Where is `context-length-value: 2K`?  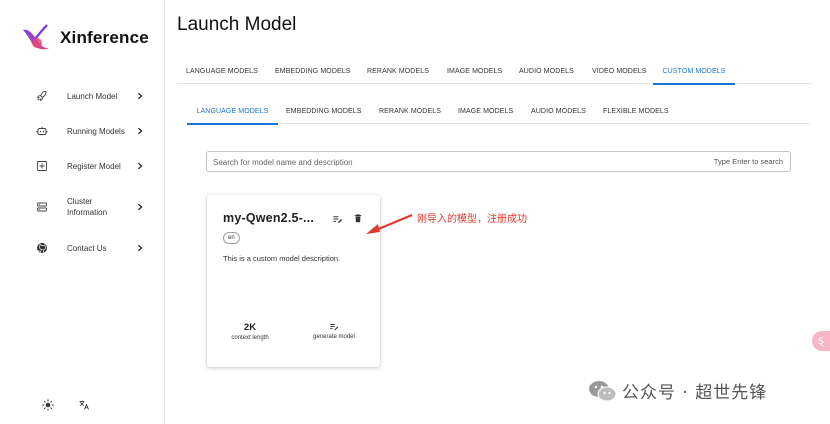 context-length-value: 2K is located at coordinates (250, 327).